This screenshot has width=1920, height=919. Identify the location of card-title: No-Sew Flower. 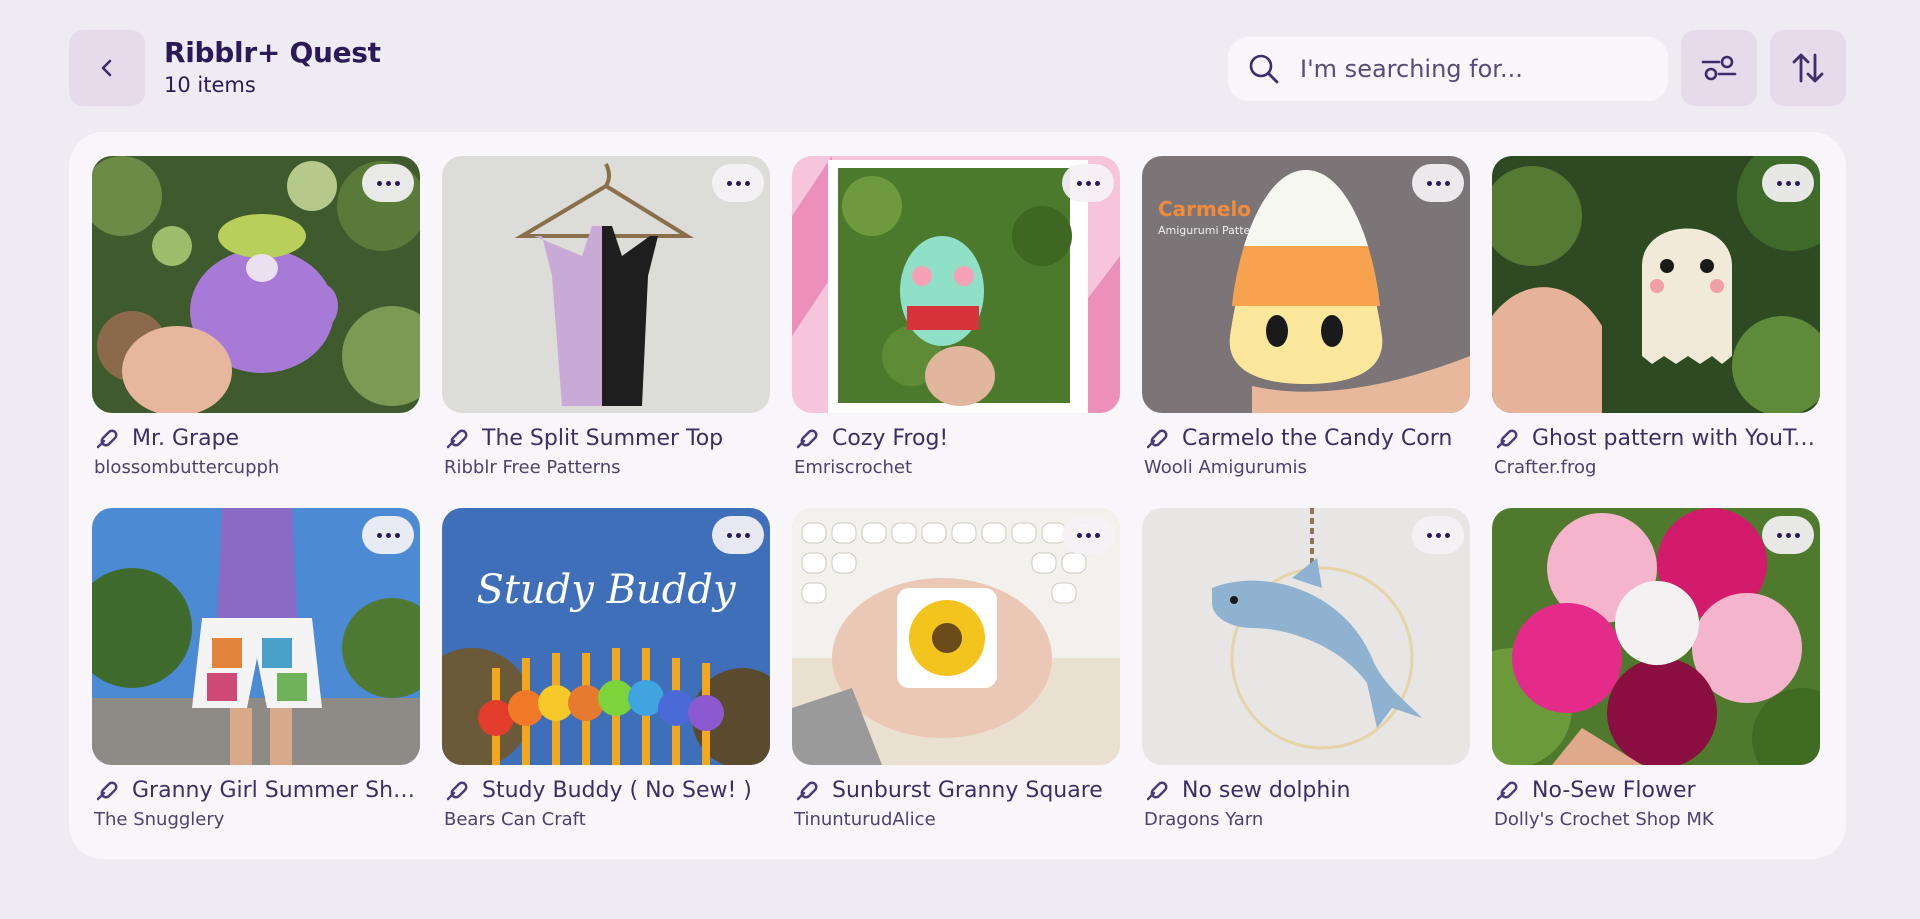
(1614, 790).